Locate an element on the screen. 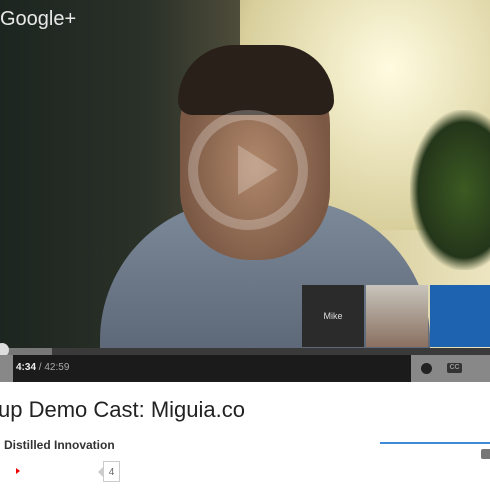  google-plus-watermark: Google+ is located at coordinates (38, 19).